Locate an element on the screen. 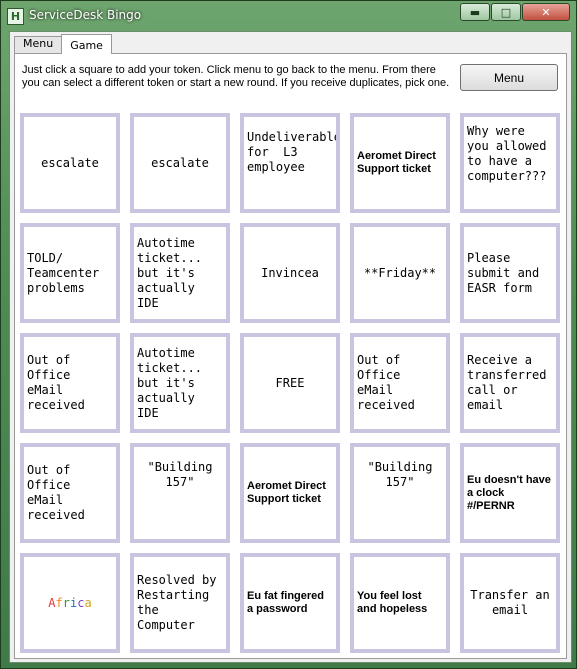  bingo-square: Undeliverable for L3 employee is located at coordinates (290, 163).